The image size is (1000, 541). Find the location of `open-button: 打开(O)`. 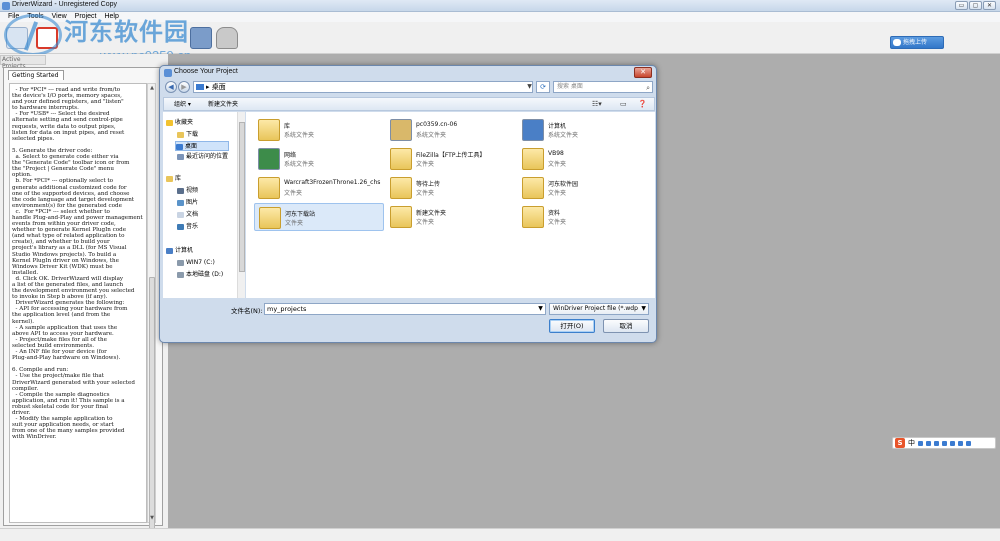

open-button: 打开(O) is located at coordinates (572, 326).